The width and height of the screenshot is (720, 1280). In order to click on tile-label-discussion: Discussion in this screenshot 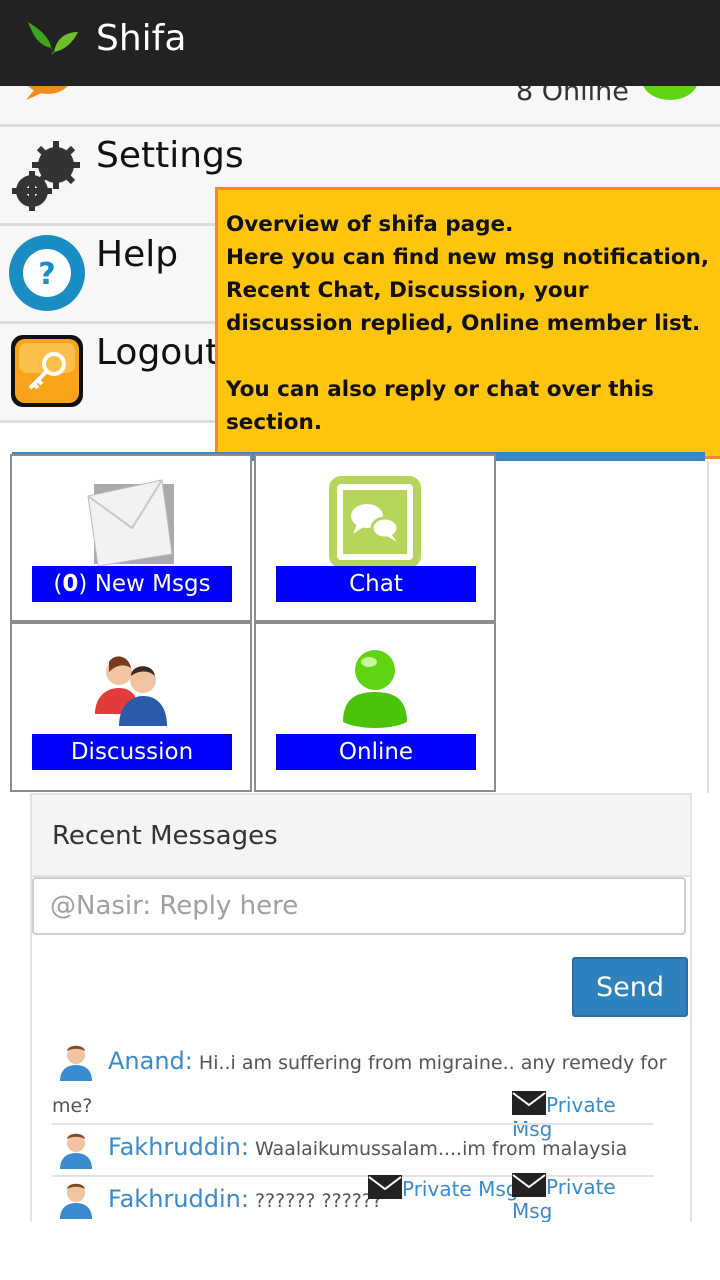, I will do `click(132, 752)`.